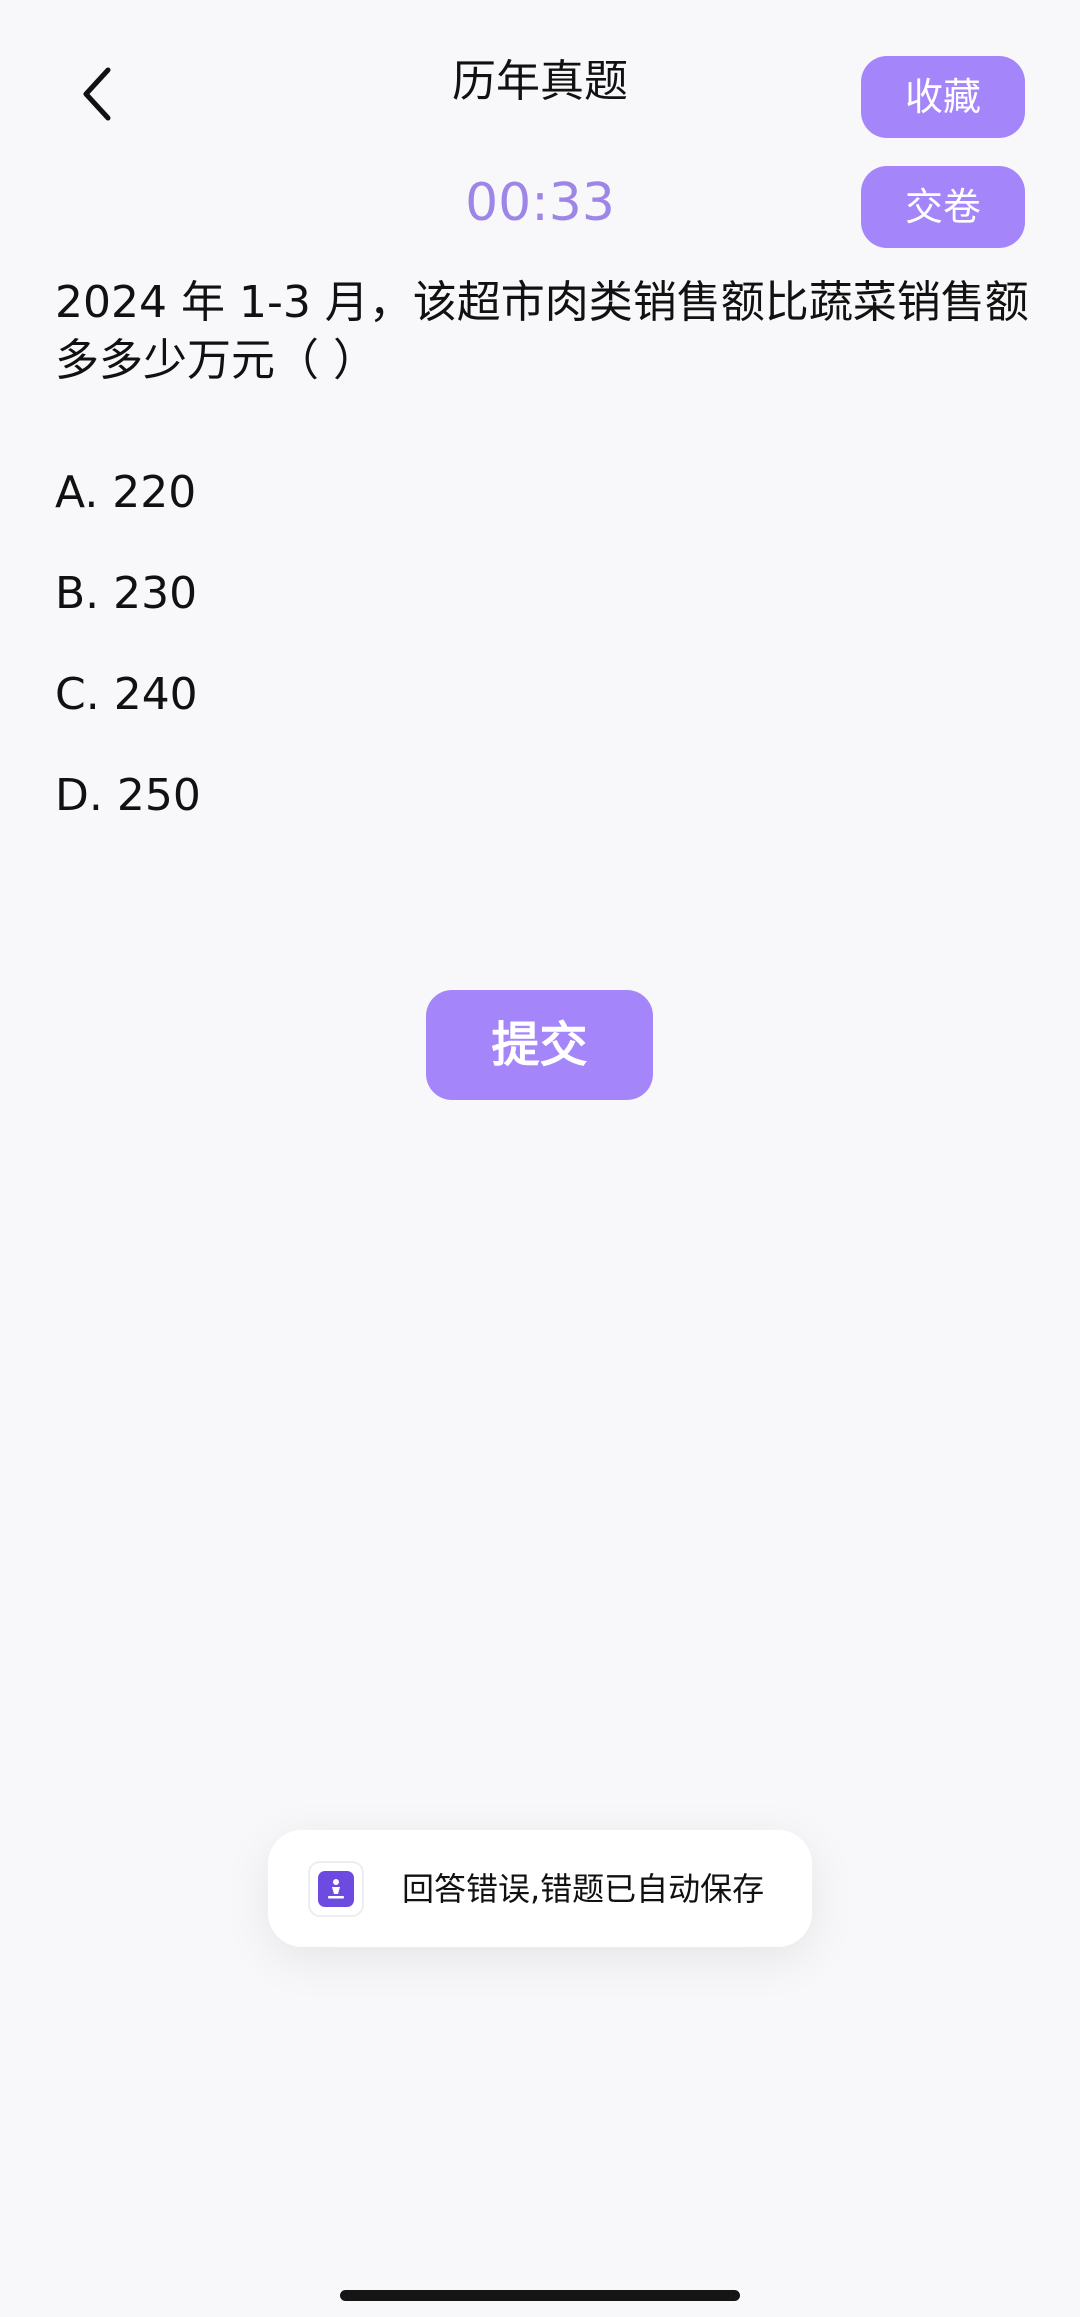  What do you see at coordinates (505, 811) in the screenshot?
I see `option-d: D. 250` at bounding box center [505, 811].